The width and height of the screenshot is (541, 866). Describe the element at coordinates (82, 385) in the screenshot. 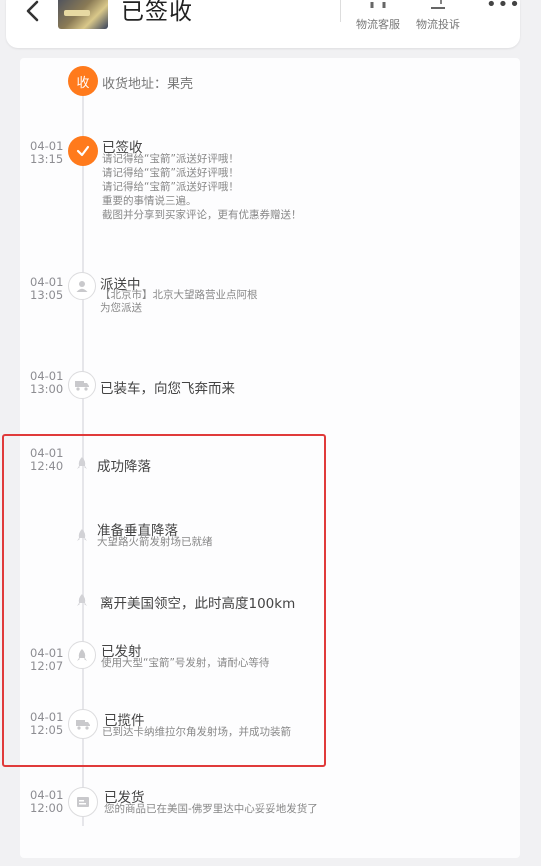

I see `truck-icon` at that location.